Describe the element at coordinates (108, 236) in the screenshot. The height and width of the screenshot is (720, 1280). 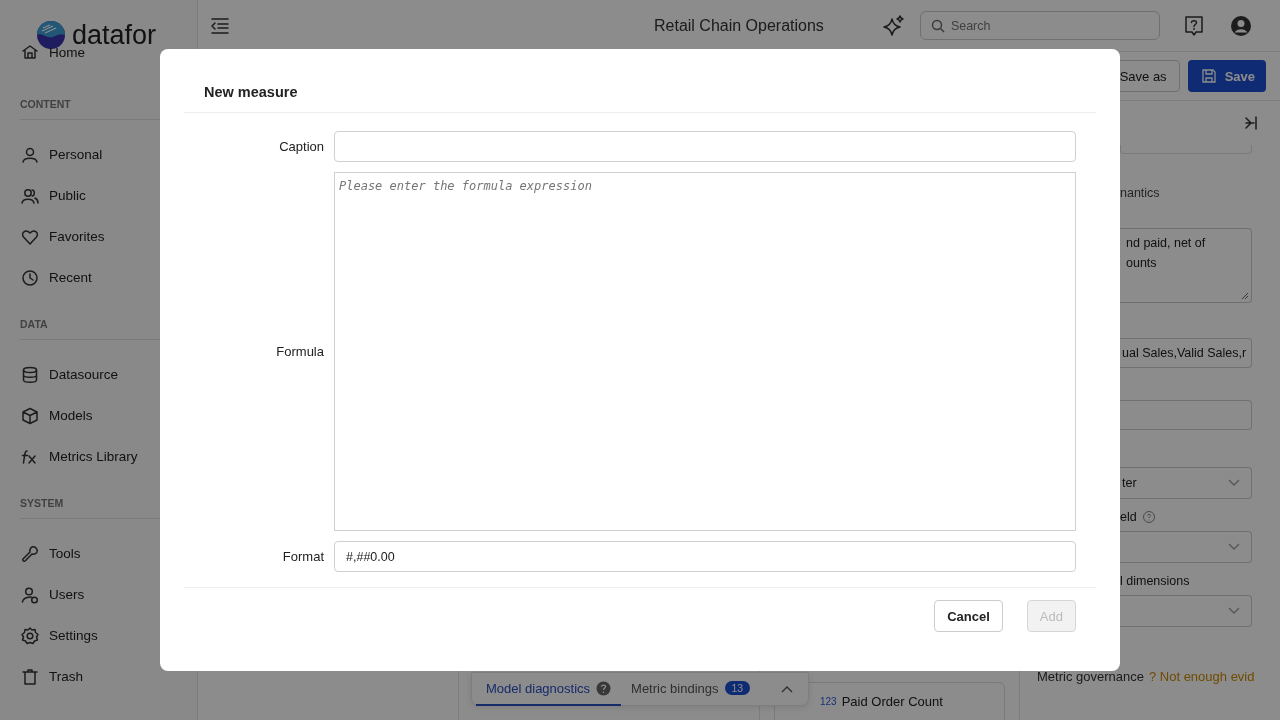
I see `nav-item: Favorites` at that location.